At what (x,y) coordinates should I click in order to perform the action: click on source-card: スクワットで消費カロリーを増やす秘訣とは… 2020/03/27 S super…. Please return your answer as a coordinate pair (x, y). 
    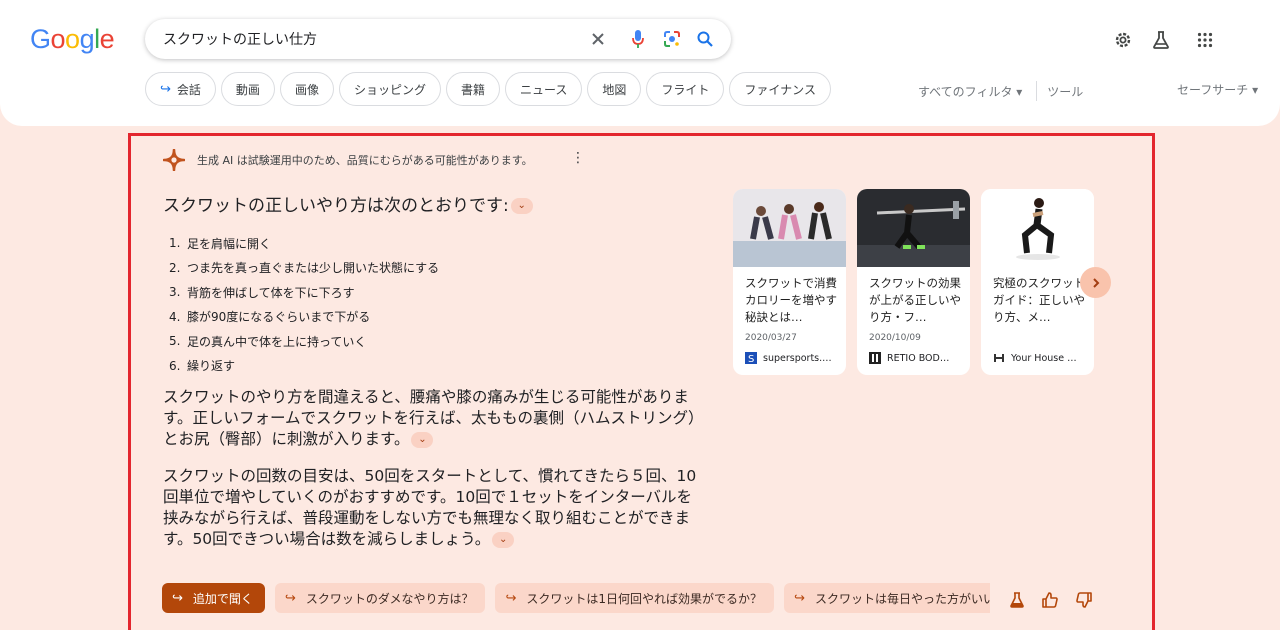
    Looking at the image, I should click on (789, 282).